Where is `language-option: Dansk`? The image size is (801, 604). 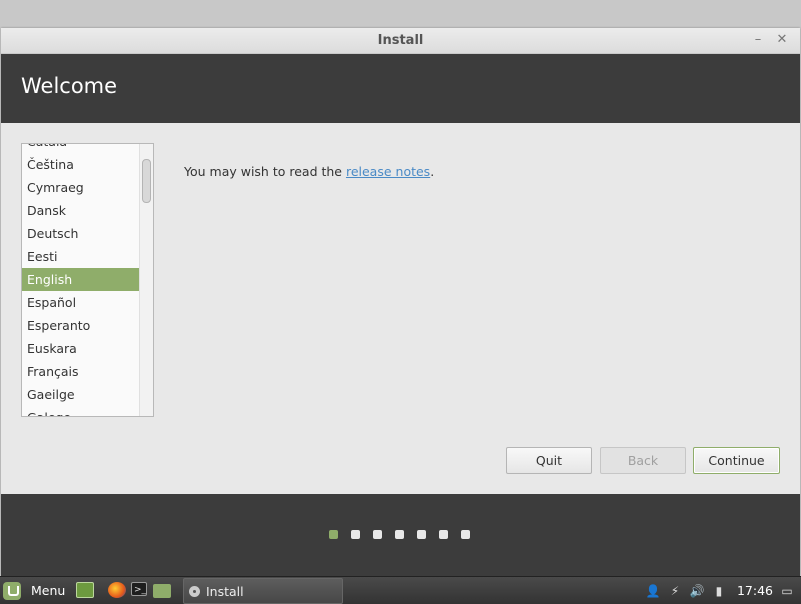 language-option: Dansk is located at coordinates (81, 210).